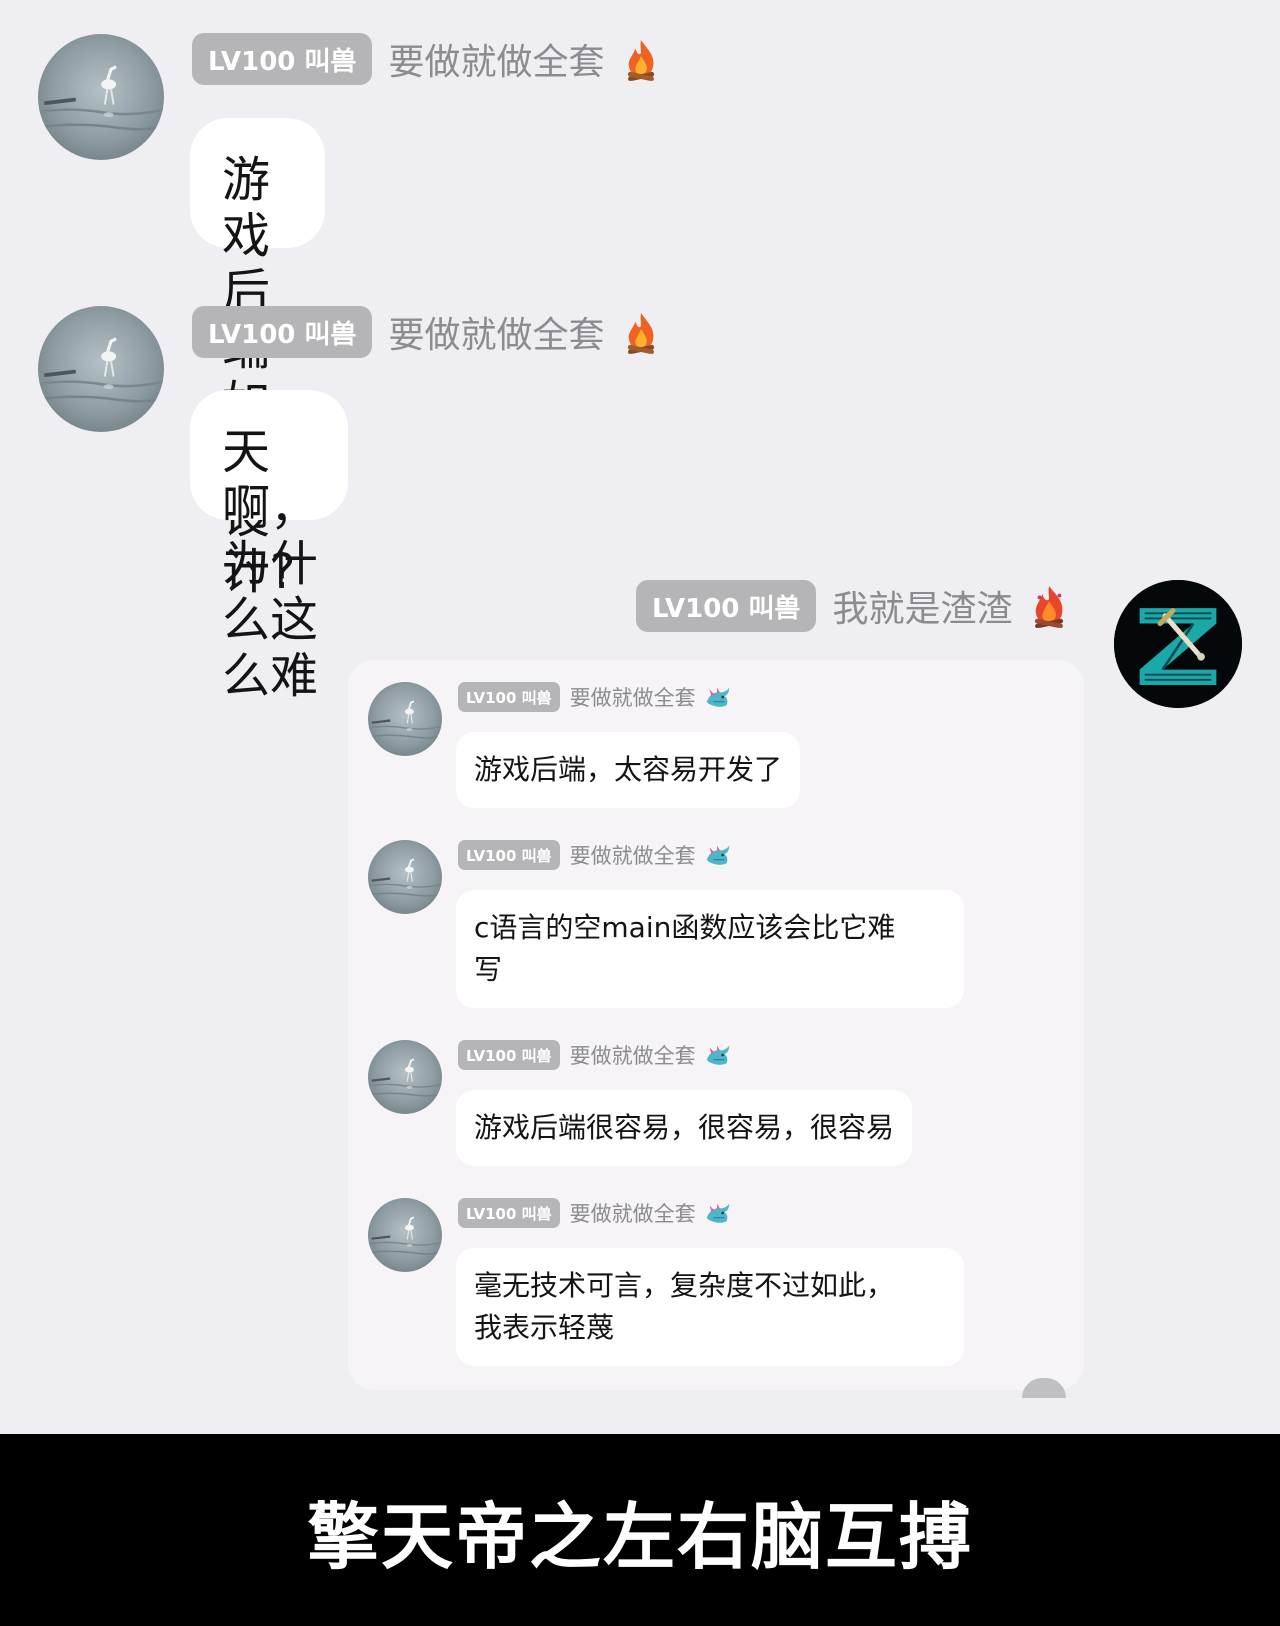  Describe the element at coordinates (488, 969) in the screenshot. I see `message-text-line-2: 写` at that location.